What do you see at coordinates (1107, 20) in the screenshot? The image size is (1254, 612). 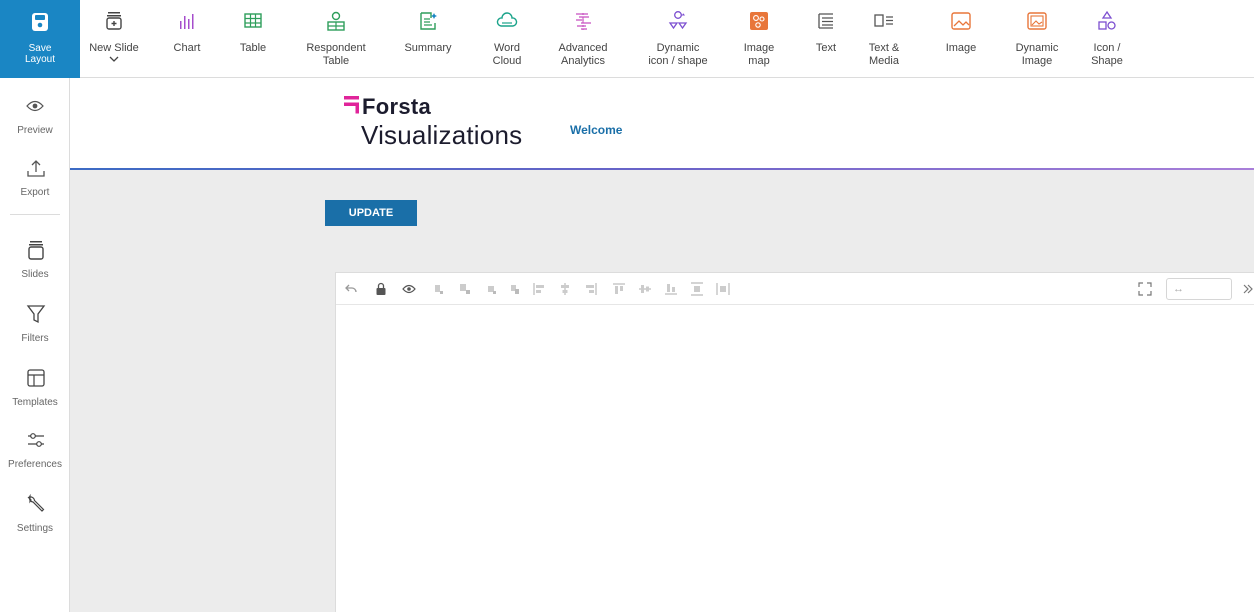 I see `icon-shape-icon` at bounding box center [1107, 20].